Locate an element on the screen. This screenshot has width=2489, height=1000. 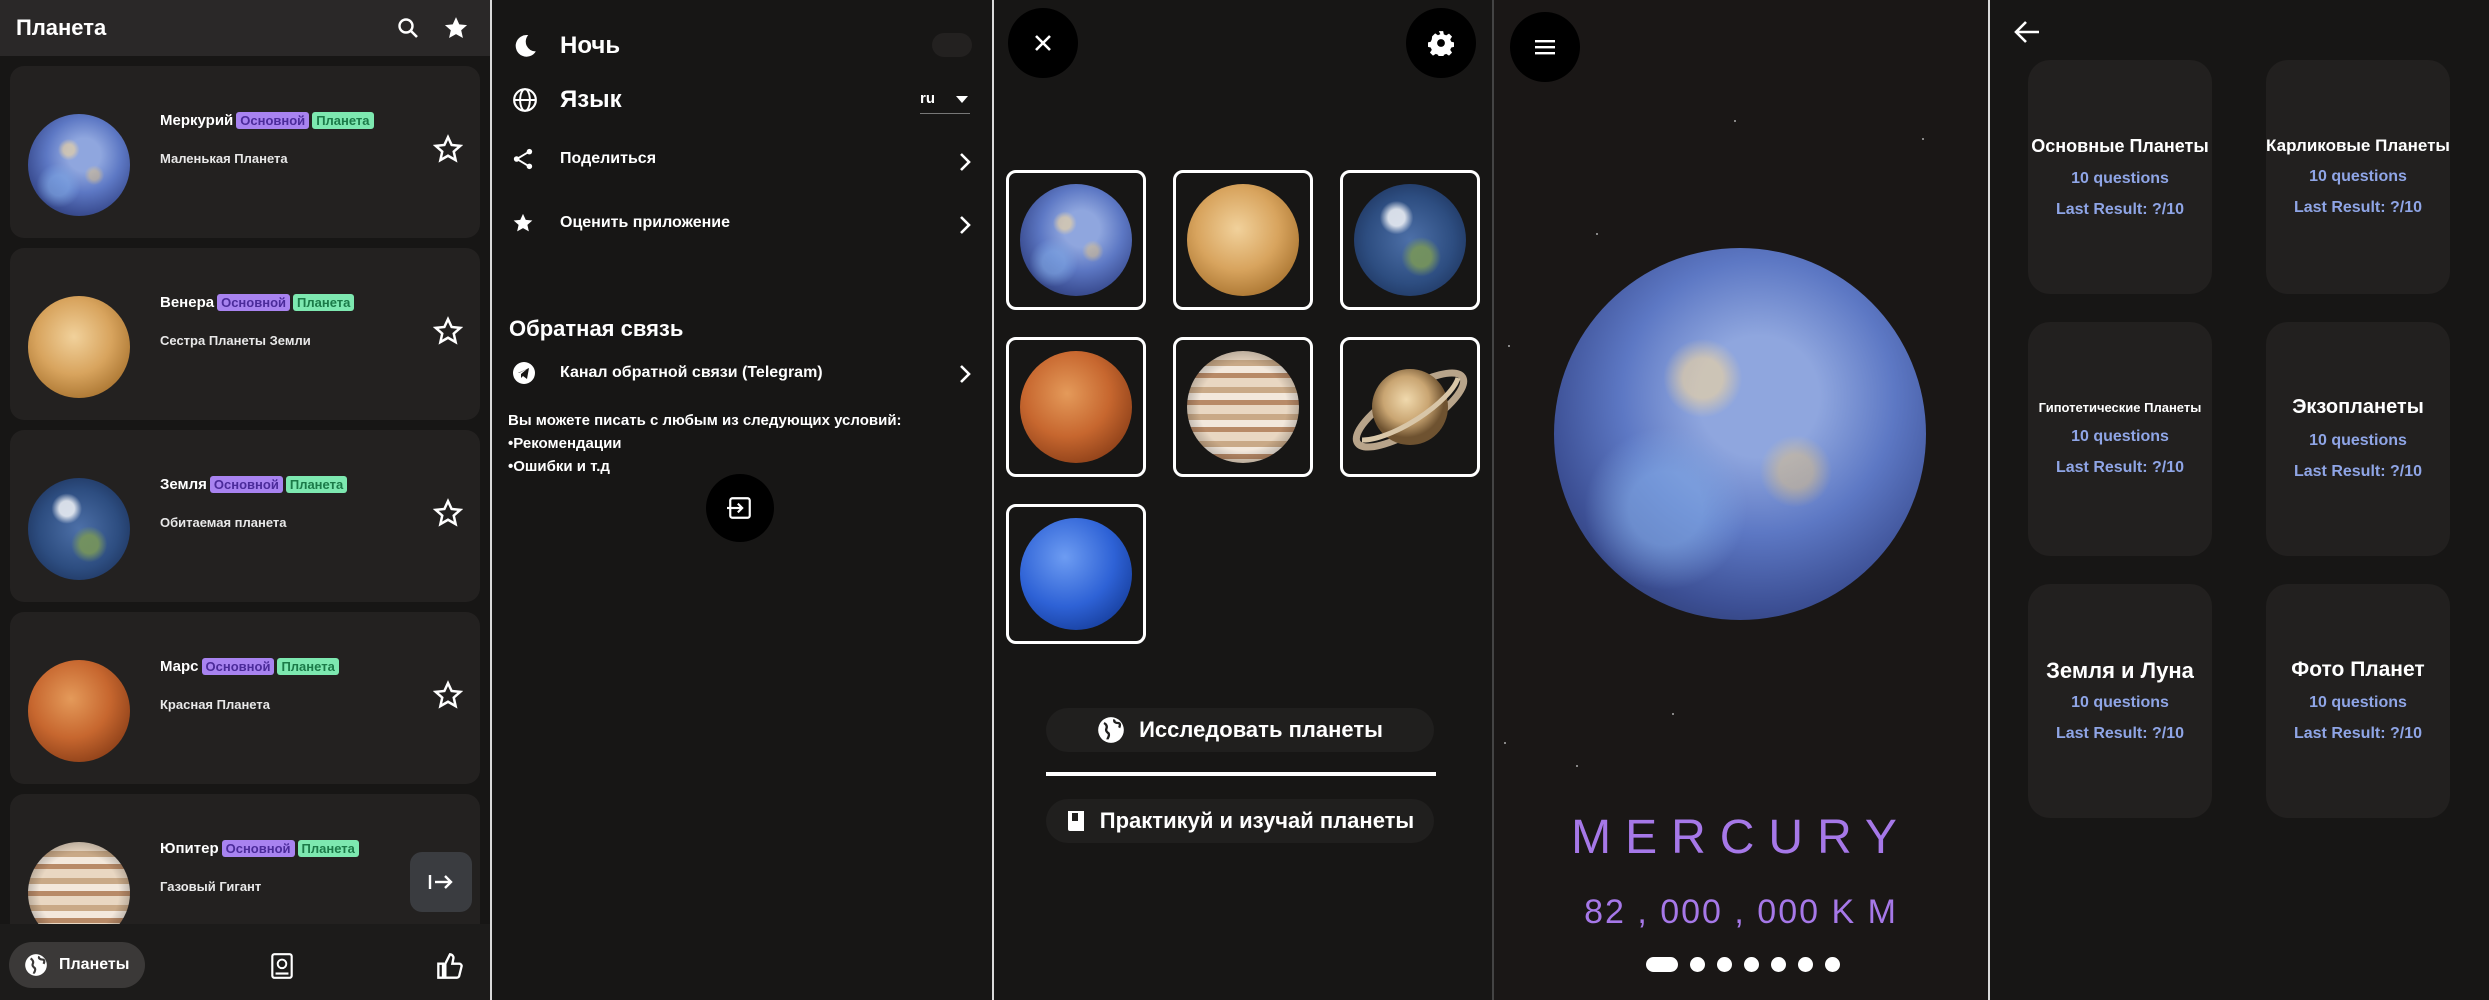
planet-card-earth: Земля Основной Планета Обитаемая планета is located at coordinates (245, 516).